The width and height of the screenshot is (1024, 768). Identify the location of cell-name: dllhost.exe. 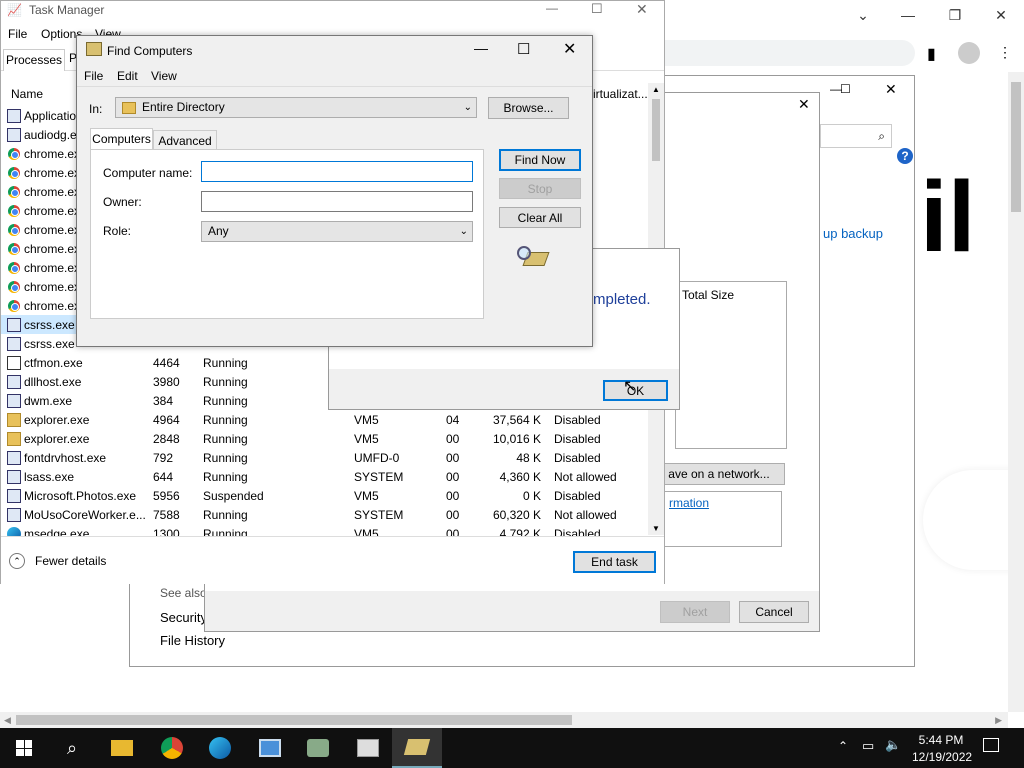
(53, 382).